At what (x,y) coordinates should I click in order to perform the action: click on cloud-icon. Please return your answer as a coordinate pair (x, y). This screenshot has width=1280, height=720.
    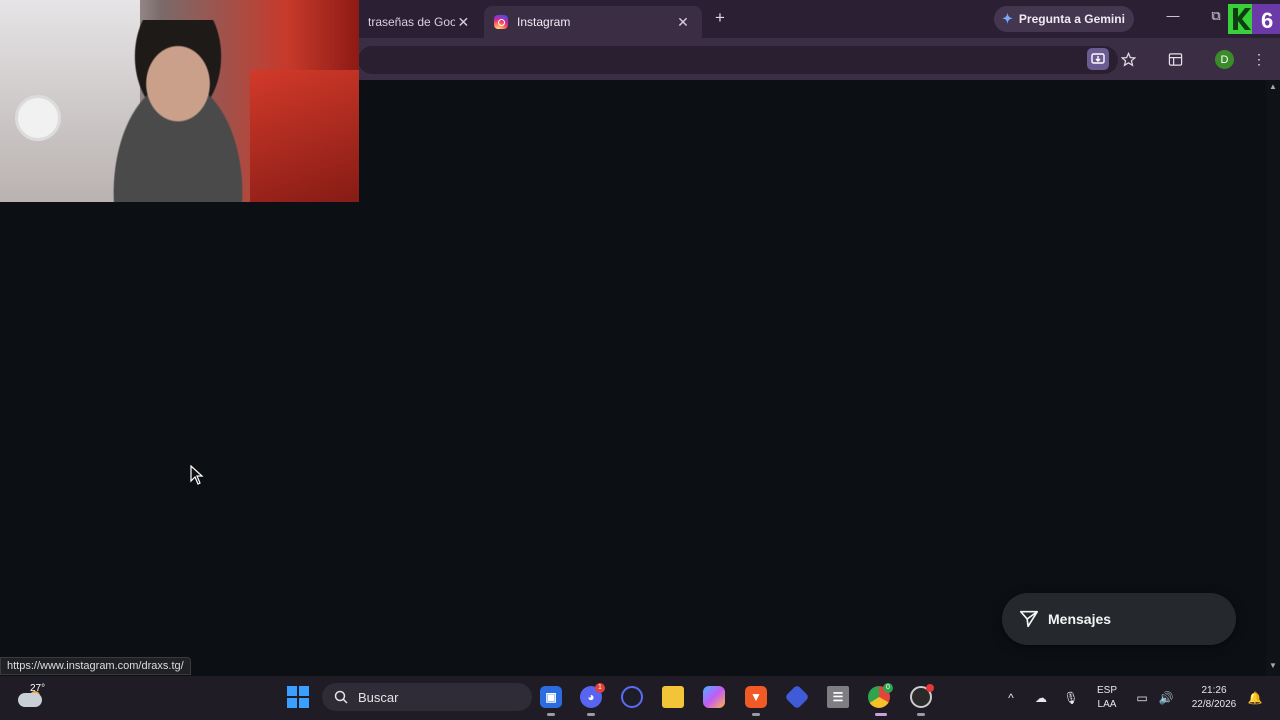
    Looking at the image, I should click on (30, 700).